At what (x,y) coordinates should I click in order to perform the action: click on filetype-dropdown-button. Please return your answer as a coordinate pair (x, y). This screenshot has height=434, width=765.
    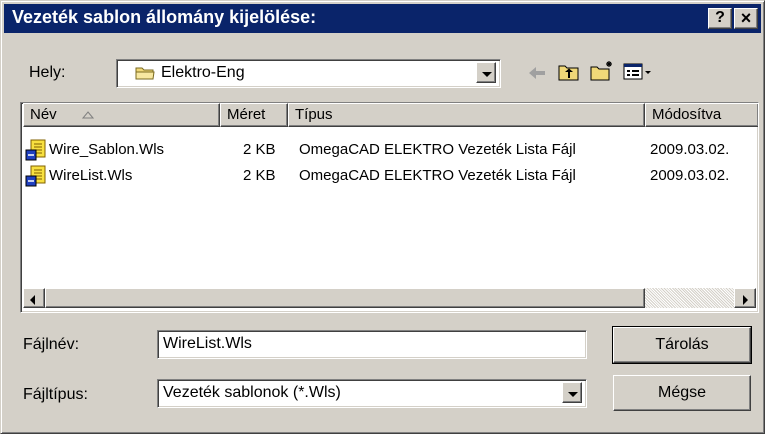
    Looking at the image, I should click on (572, 392).